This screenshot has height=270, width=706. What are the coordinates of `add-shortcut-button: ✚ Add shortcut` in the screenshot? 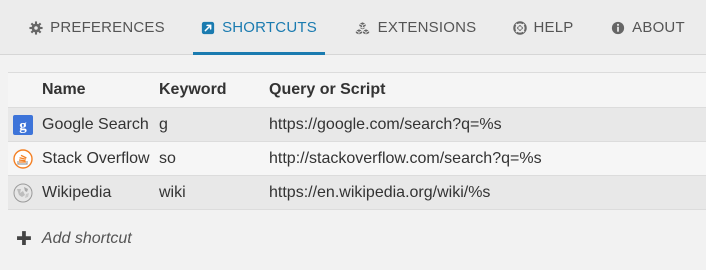 It's located at (74, 239).